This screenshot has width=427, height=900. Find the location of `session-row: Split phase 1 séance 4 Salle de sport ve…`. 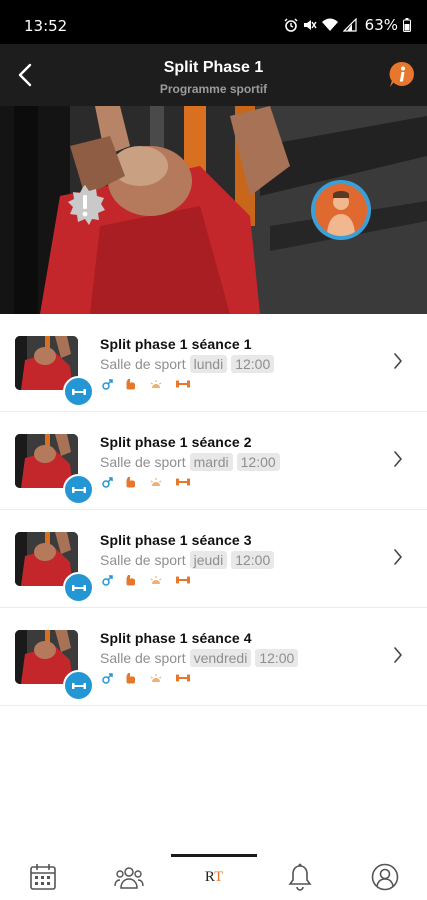

session-row: Split phase 1 séance 4 Salle de sport ve… is located at coordinates (213, 657).